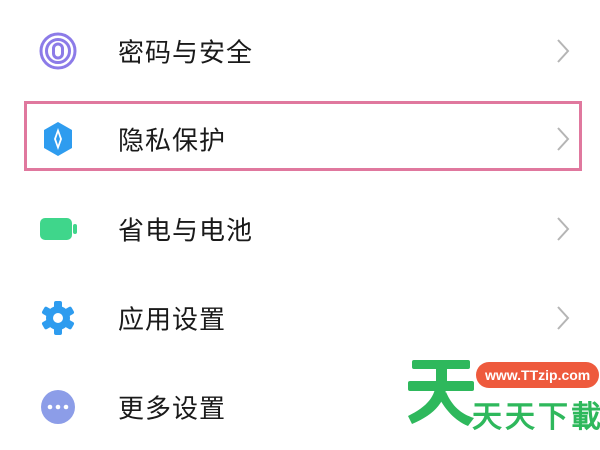  Describe the element at coordinates (186, 53) in the screenshot. I see `settings-item-label: 密码与安全` at that location.